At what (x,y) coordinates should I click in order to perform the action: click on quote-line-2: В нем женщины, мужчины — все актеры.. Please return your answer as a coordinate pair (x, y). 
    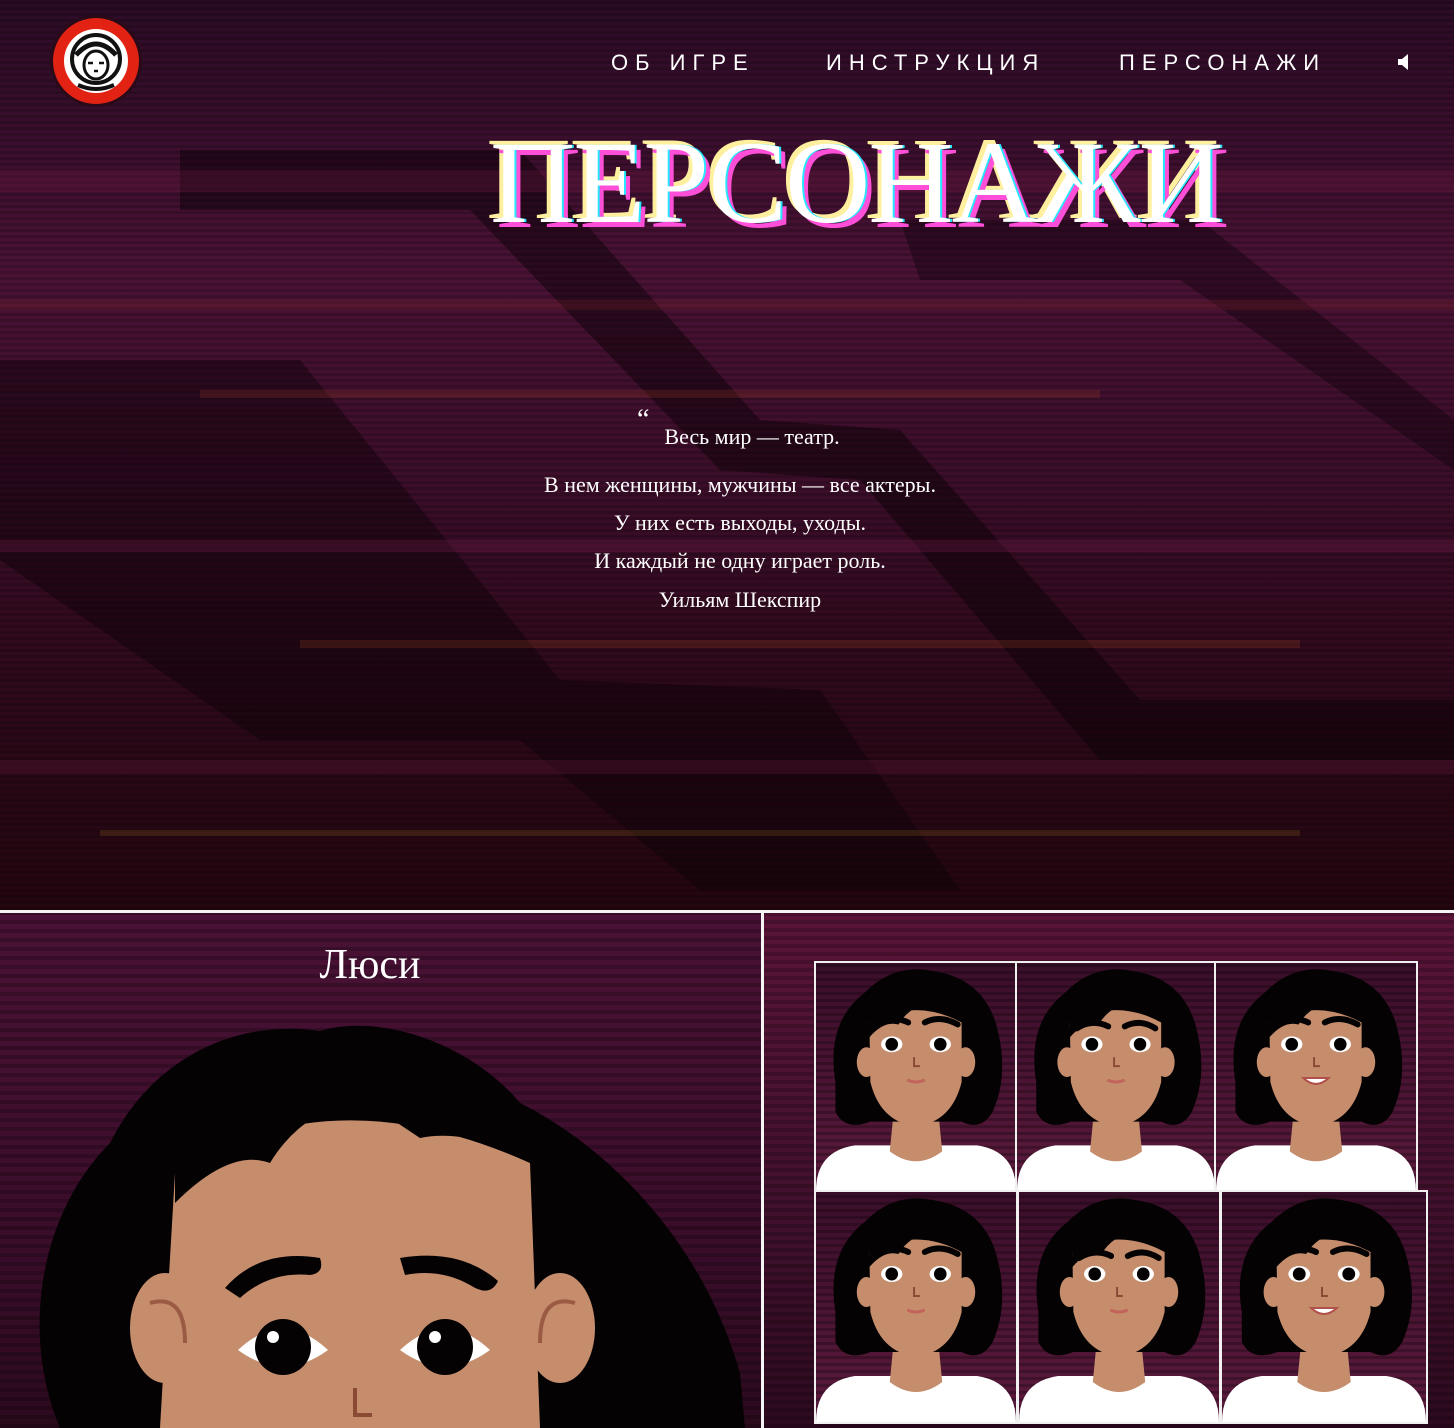
    Looking at the image, I should click on (740, 484).